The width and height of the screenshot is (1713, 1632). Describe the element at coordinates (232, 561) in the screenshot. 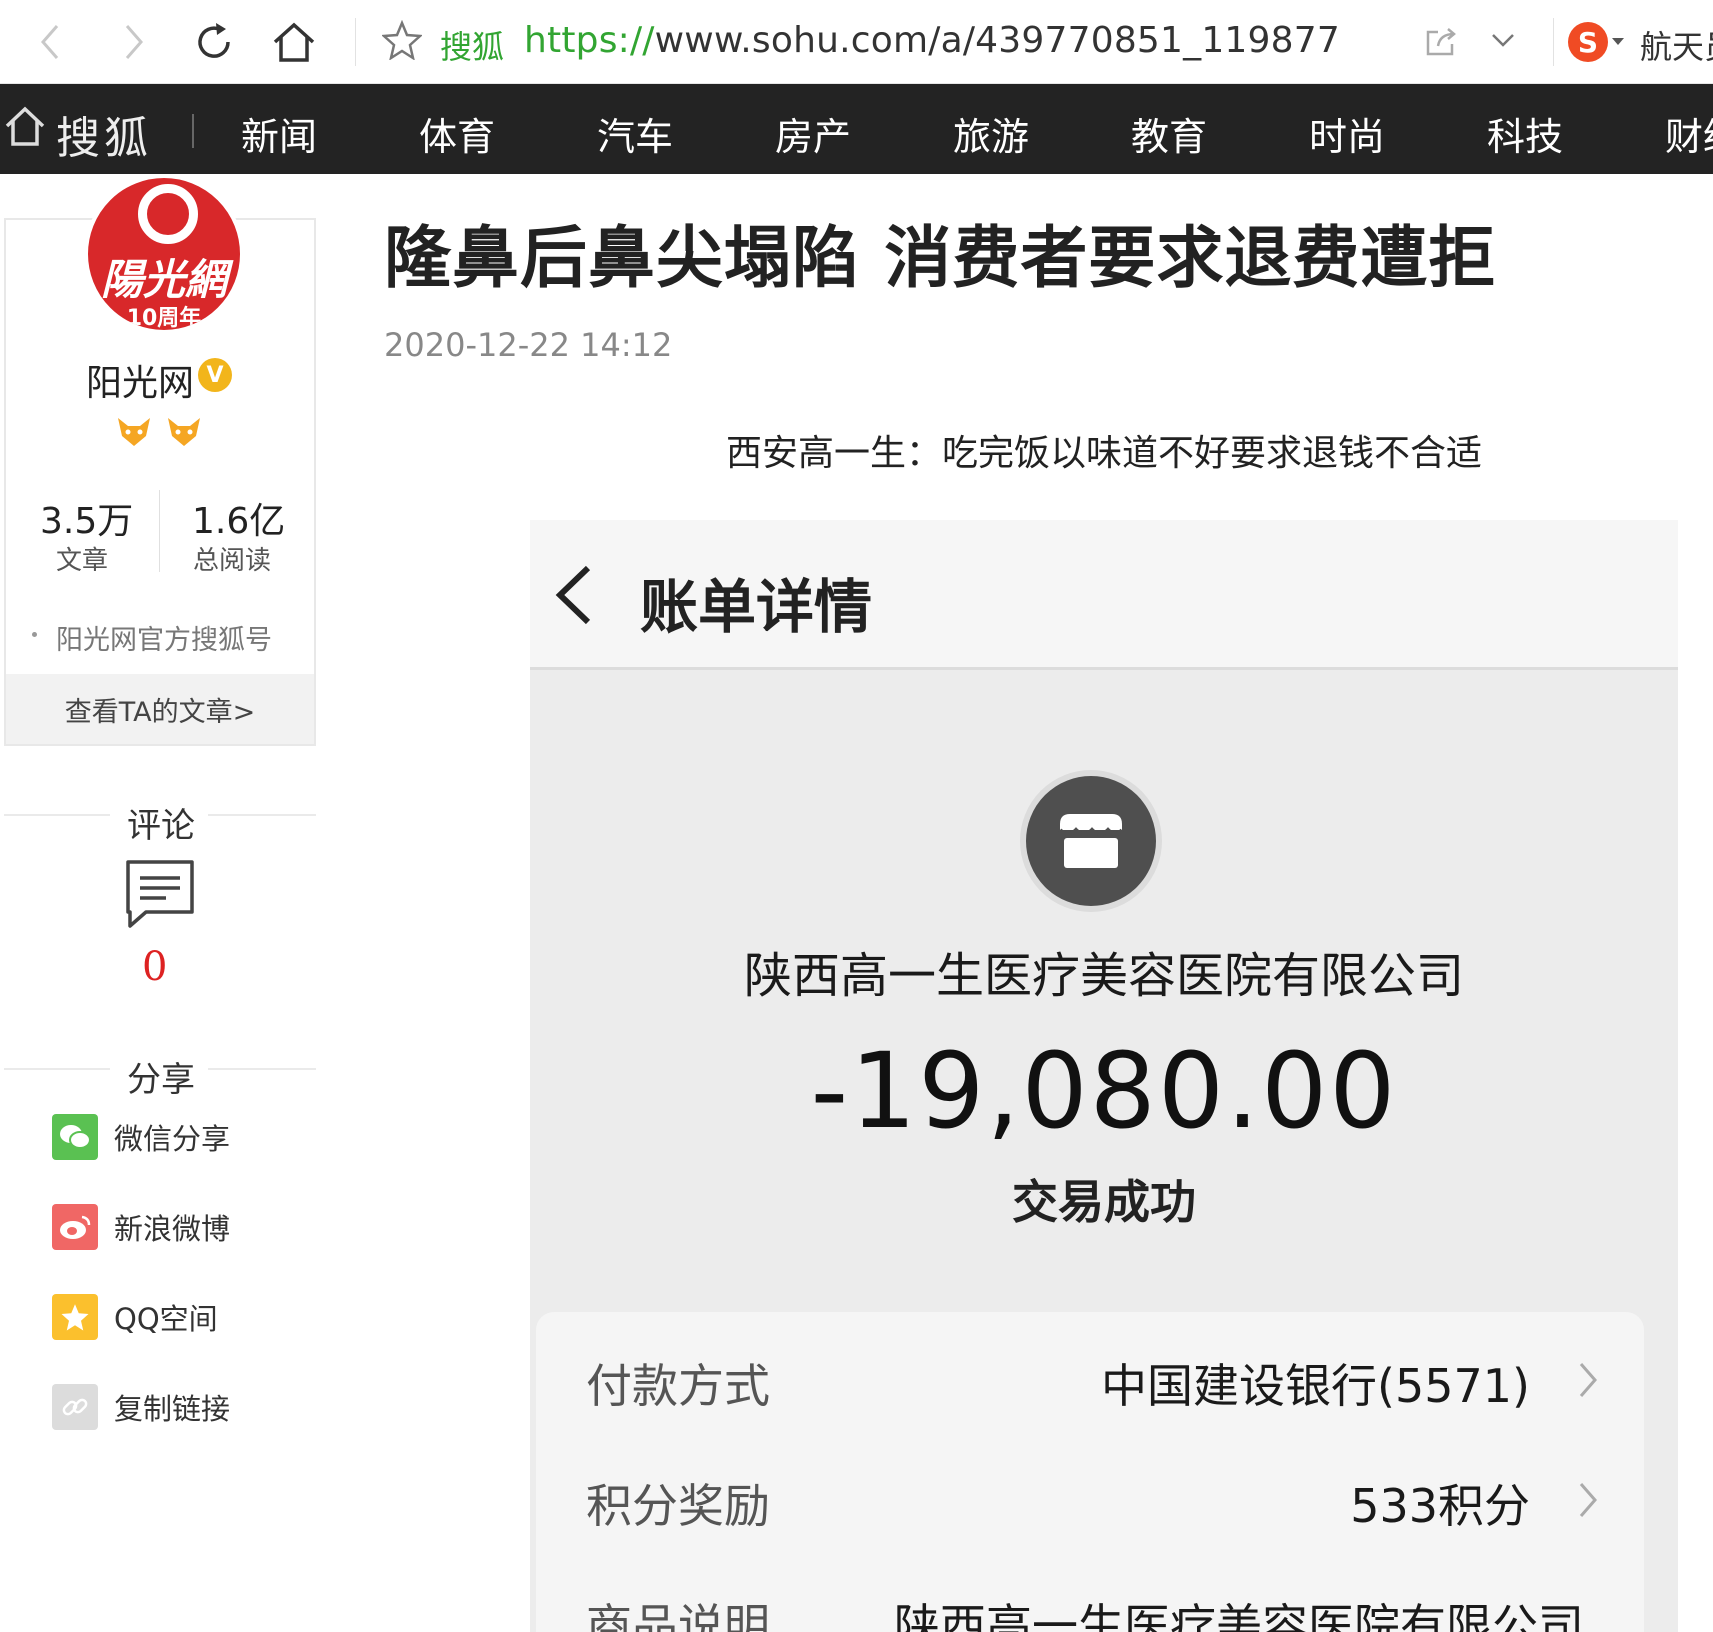

I see `reads-label: 总阅读` at that location.